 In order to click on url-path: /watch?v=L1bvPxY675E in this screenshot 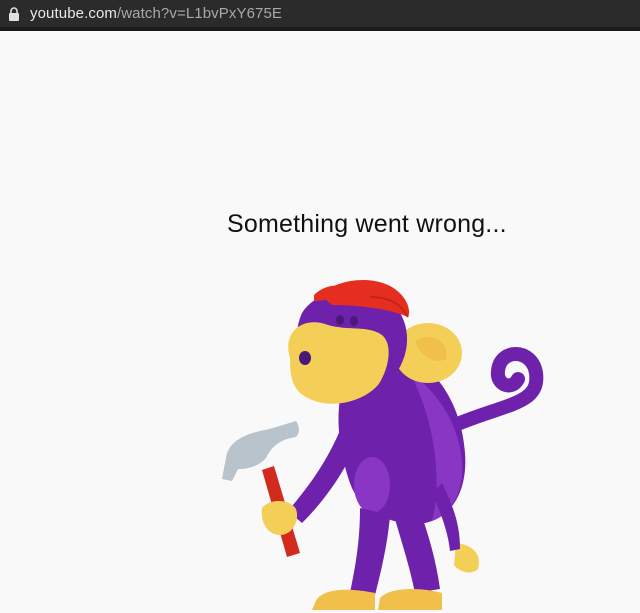, I will do `click(199, 13)`.